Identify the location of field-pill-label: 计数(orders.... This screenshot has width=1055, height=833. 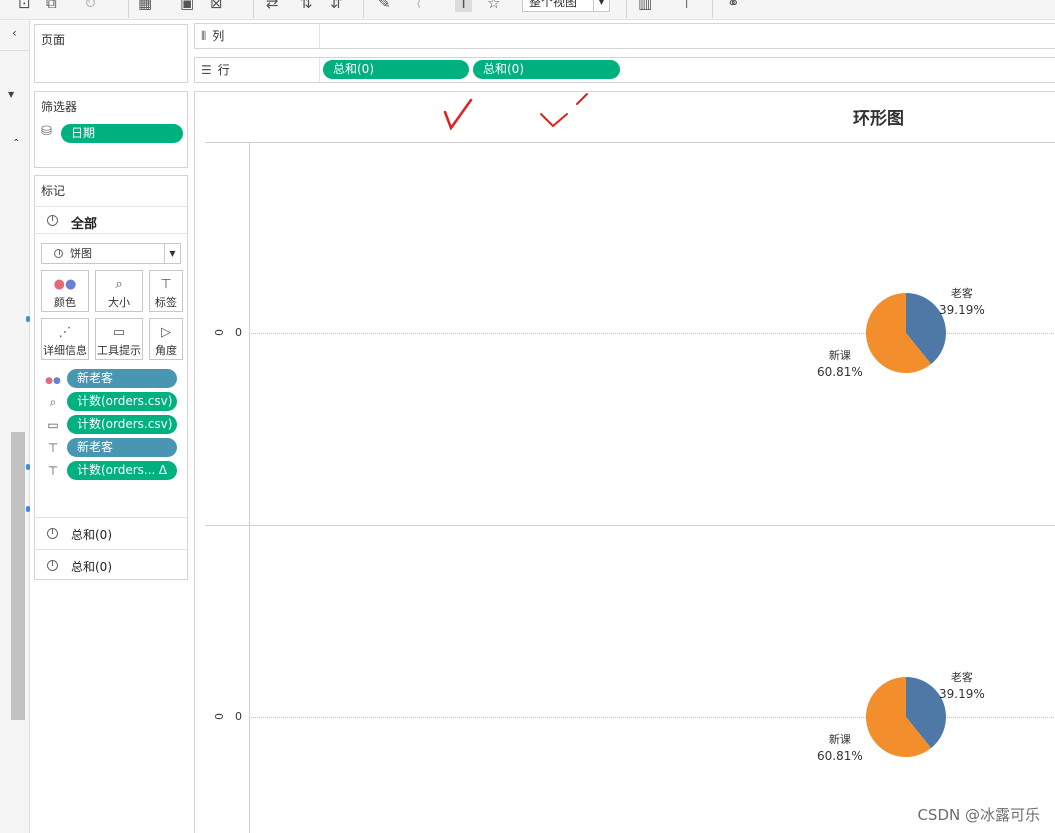
(116, 470).